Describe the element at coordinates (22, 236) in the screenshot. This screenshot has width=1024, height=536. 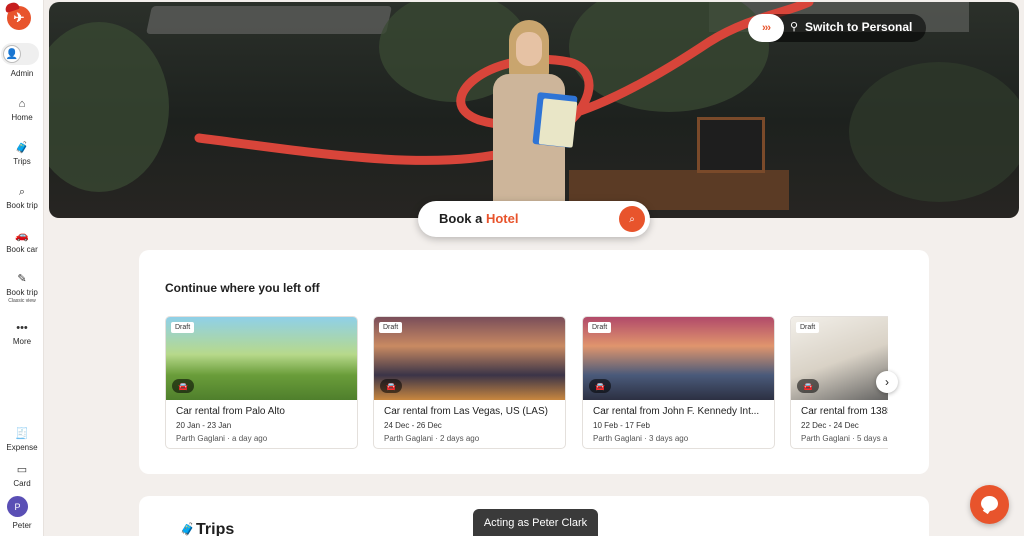
I see `car-icon: 🚗` at that location.